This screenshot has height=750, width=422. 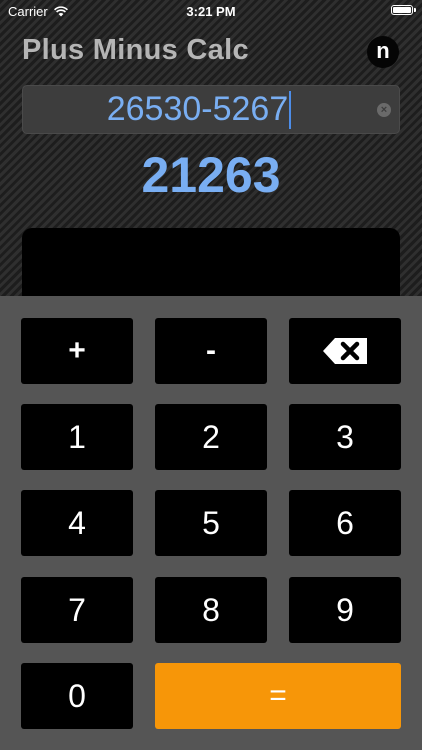 I want to click on expression-input: 26530-5267 ×, so click(x=211, y=109).